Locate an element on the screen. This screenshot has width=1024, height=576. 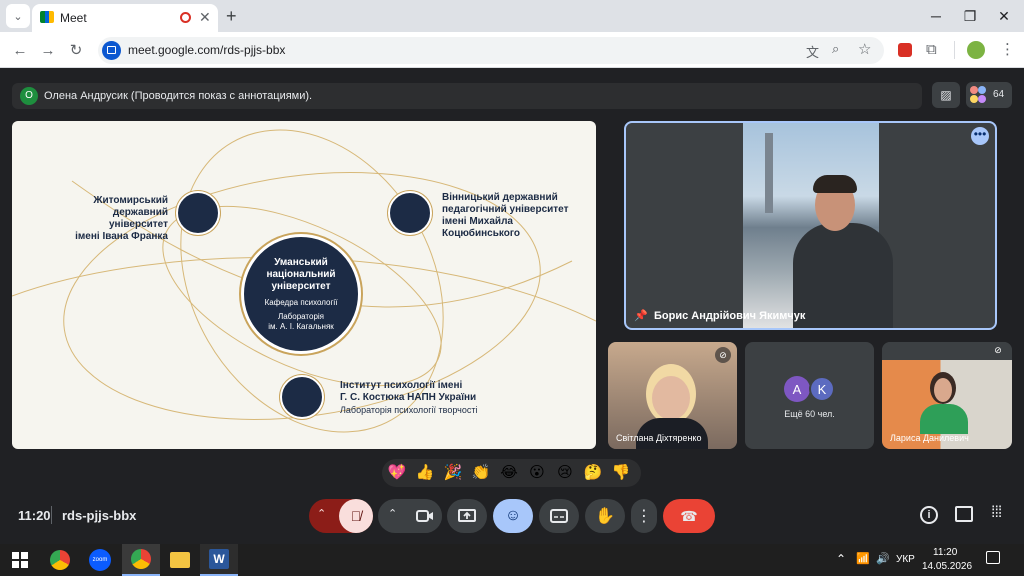
hand-icon: ✋ is located at coordinates (605, 516).